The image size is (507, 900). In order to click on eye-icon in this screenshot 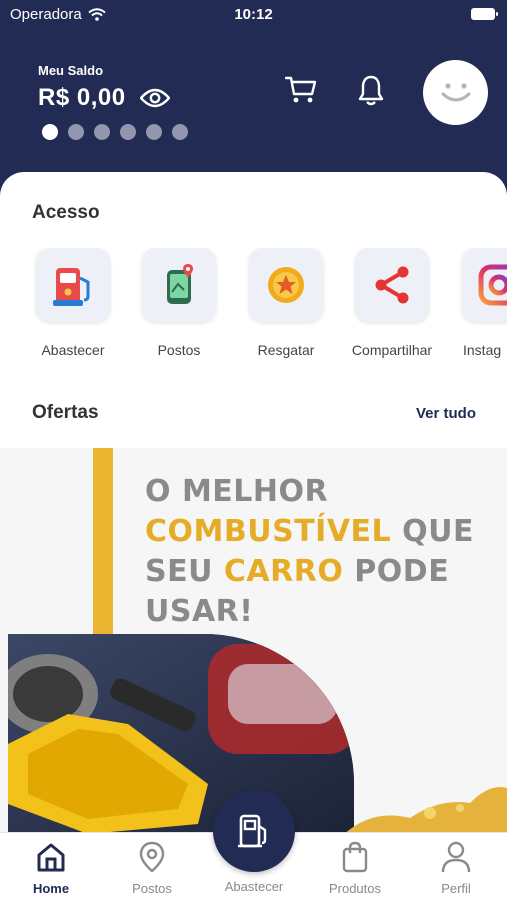, I will do `click(154, 98)`.